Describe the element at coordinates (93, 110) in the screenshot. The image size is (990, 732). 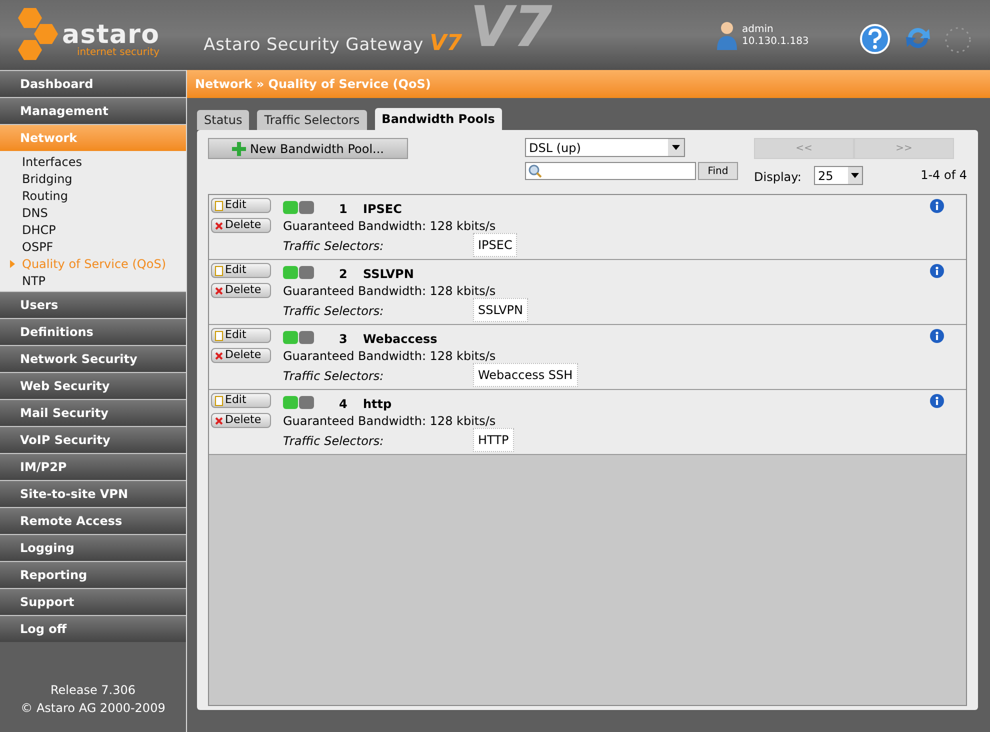
I see `nav-item: Management` at that location.